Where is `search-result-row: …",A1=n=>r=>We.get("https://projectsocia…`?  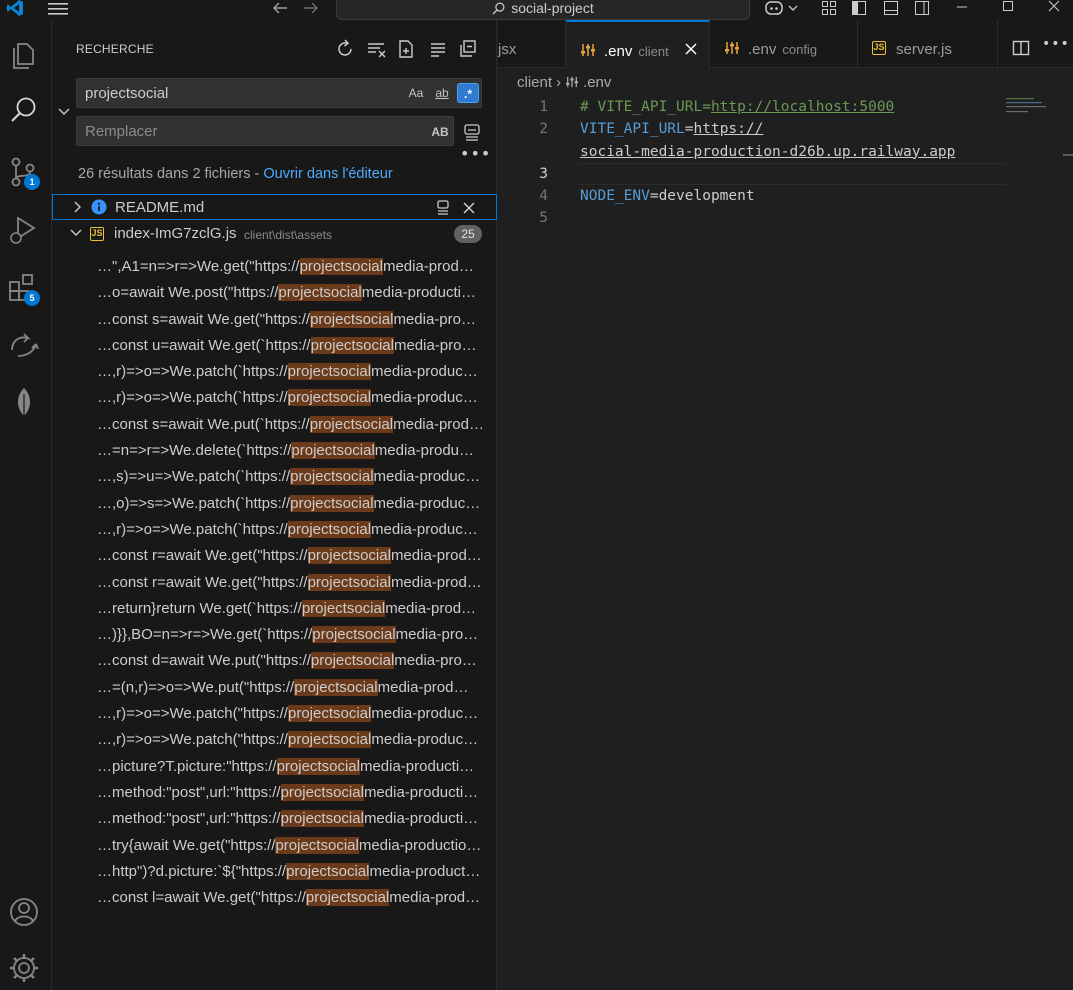
search-result-row: …",A1=n=>r=>We.get("https://projectsocia… is located at coordinates (274, 267).